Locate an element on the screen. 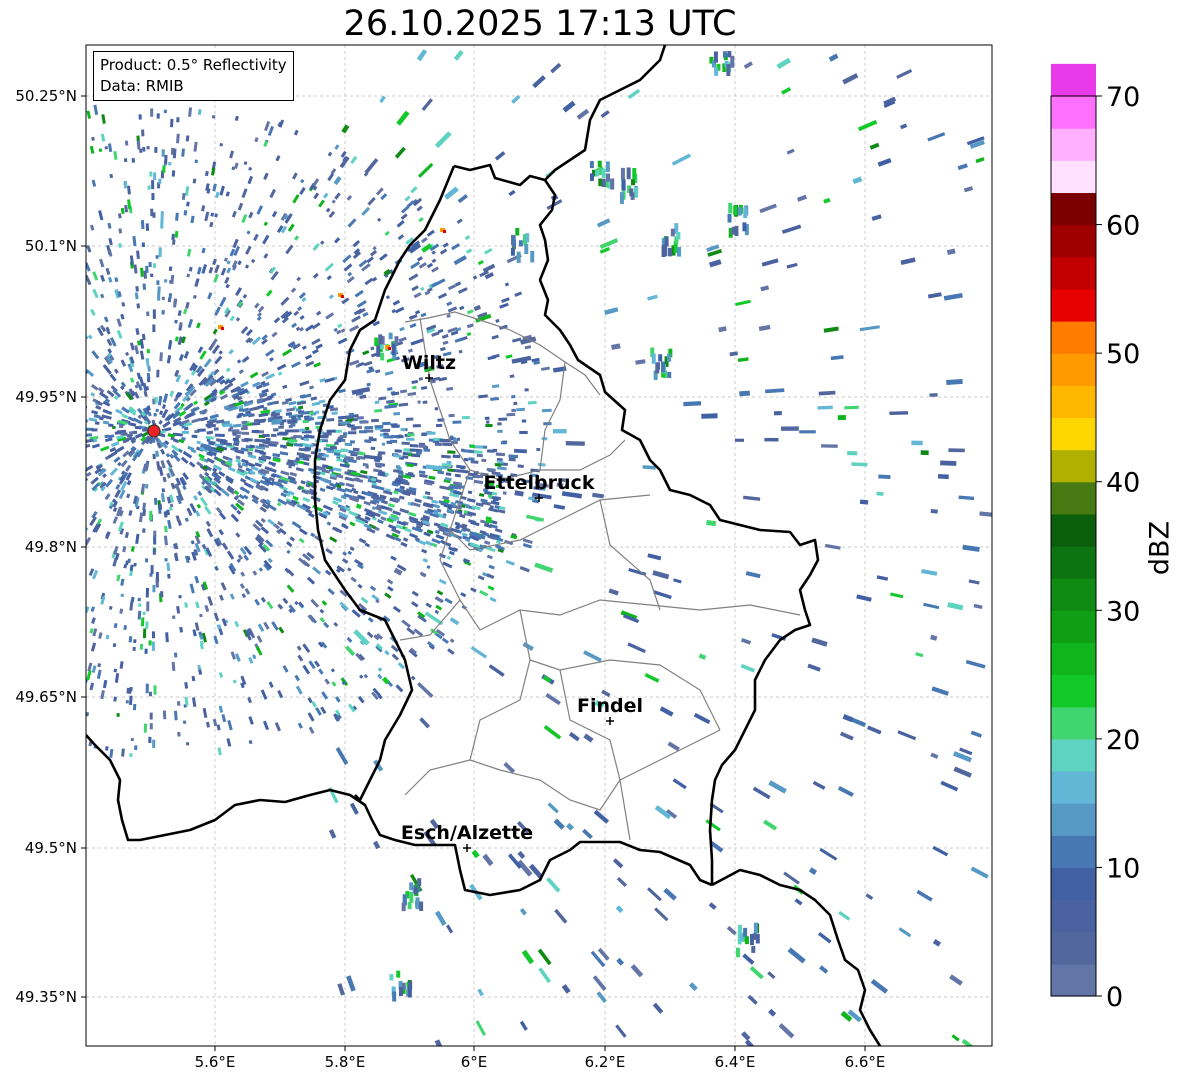  y-tick-label: 49.95°N is located at coordinates (46, 397).